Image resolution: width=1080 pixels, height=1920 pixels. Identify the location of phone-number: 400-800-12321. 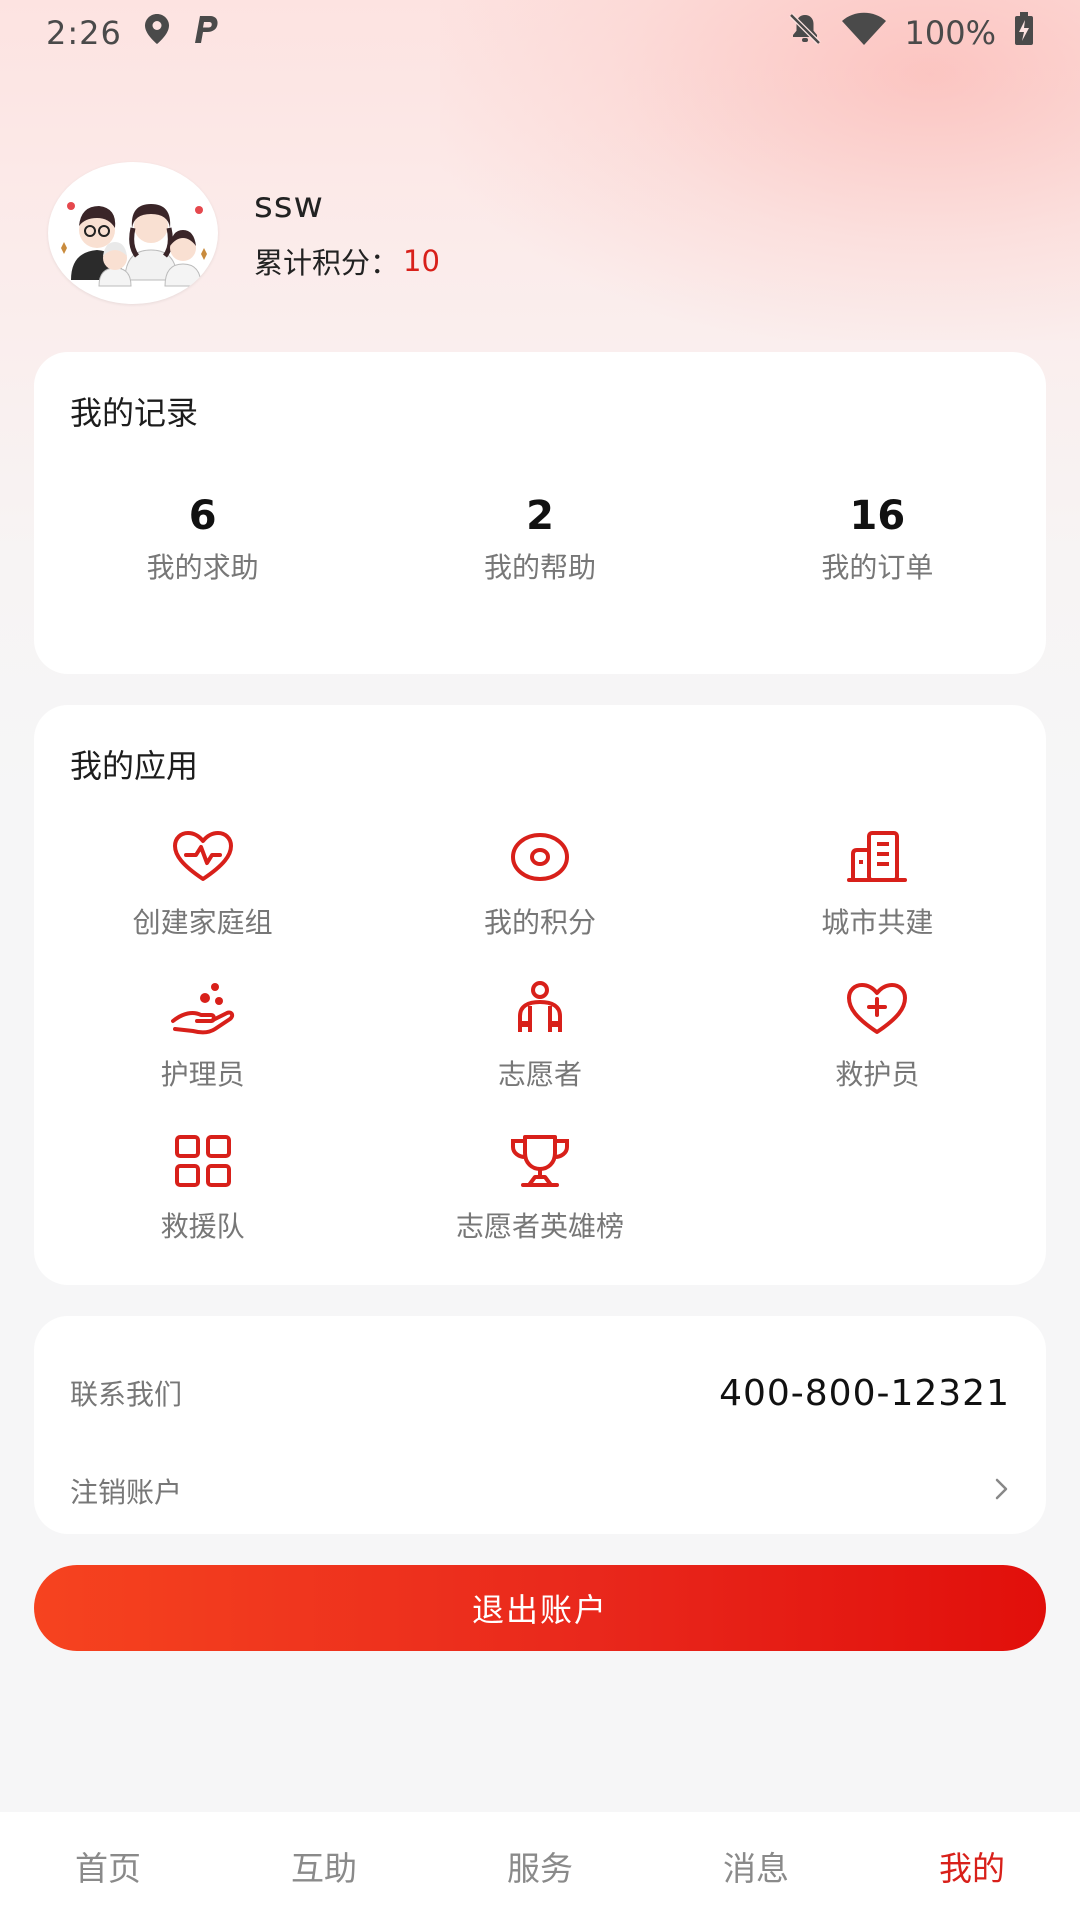
(864, 1393).